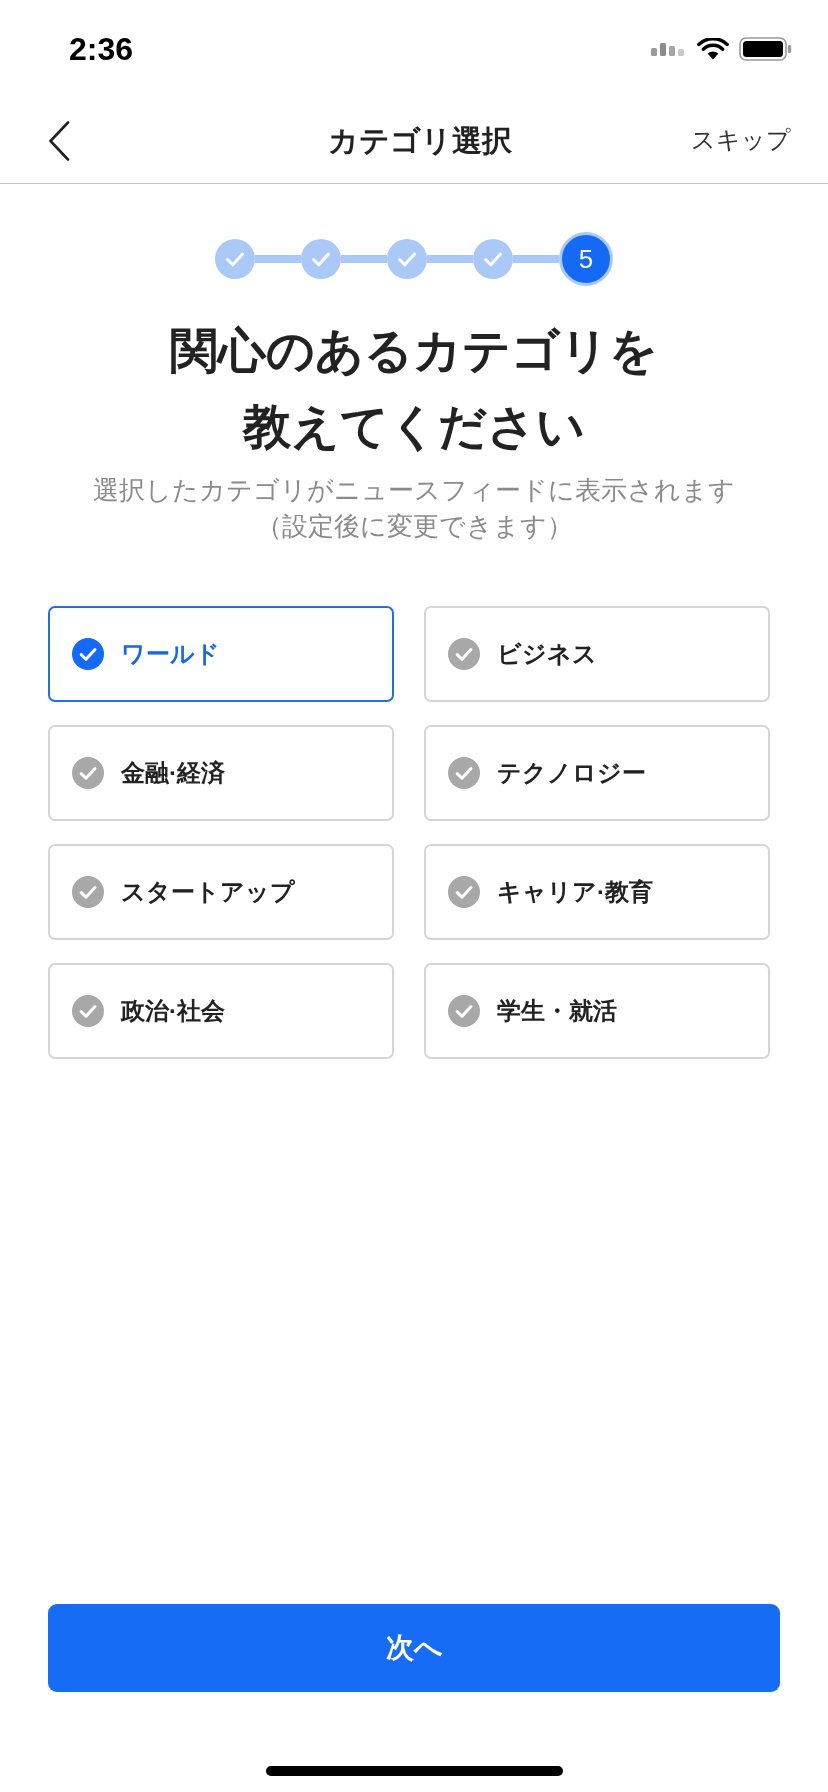  Describe the element at coordinates (597, 654) in the screenshot. I see `category-option: ビジネス` at that location.